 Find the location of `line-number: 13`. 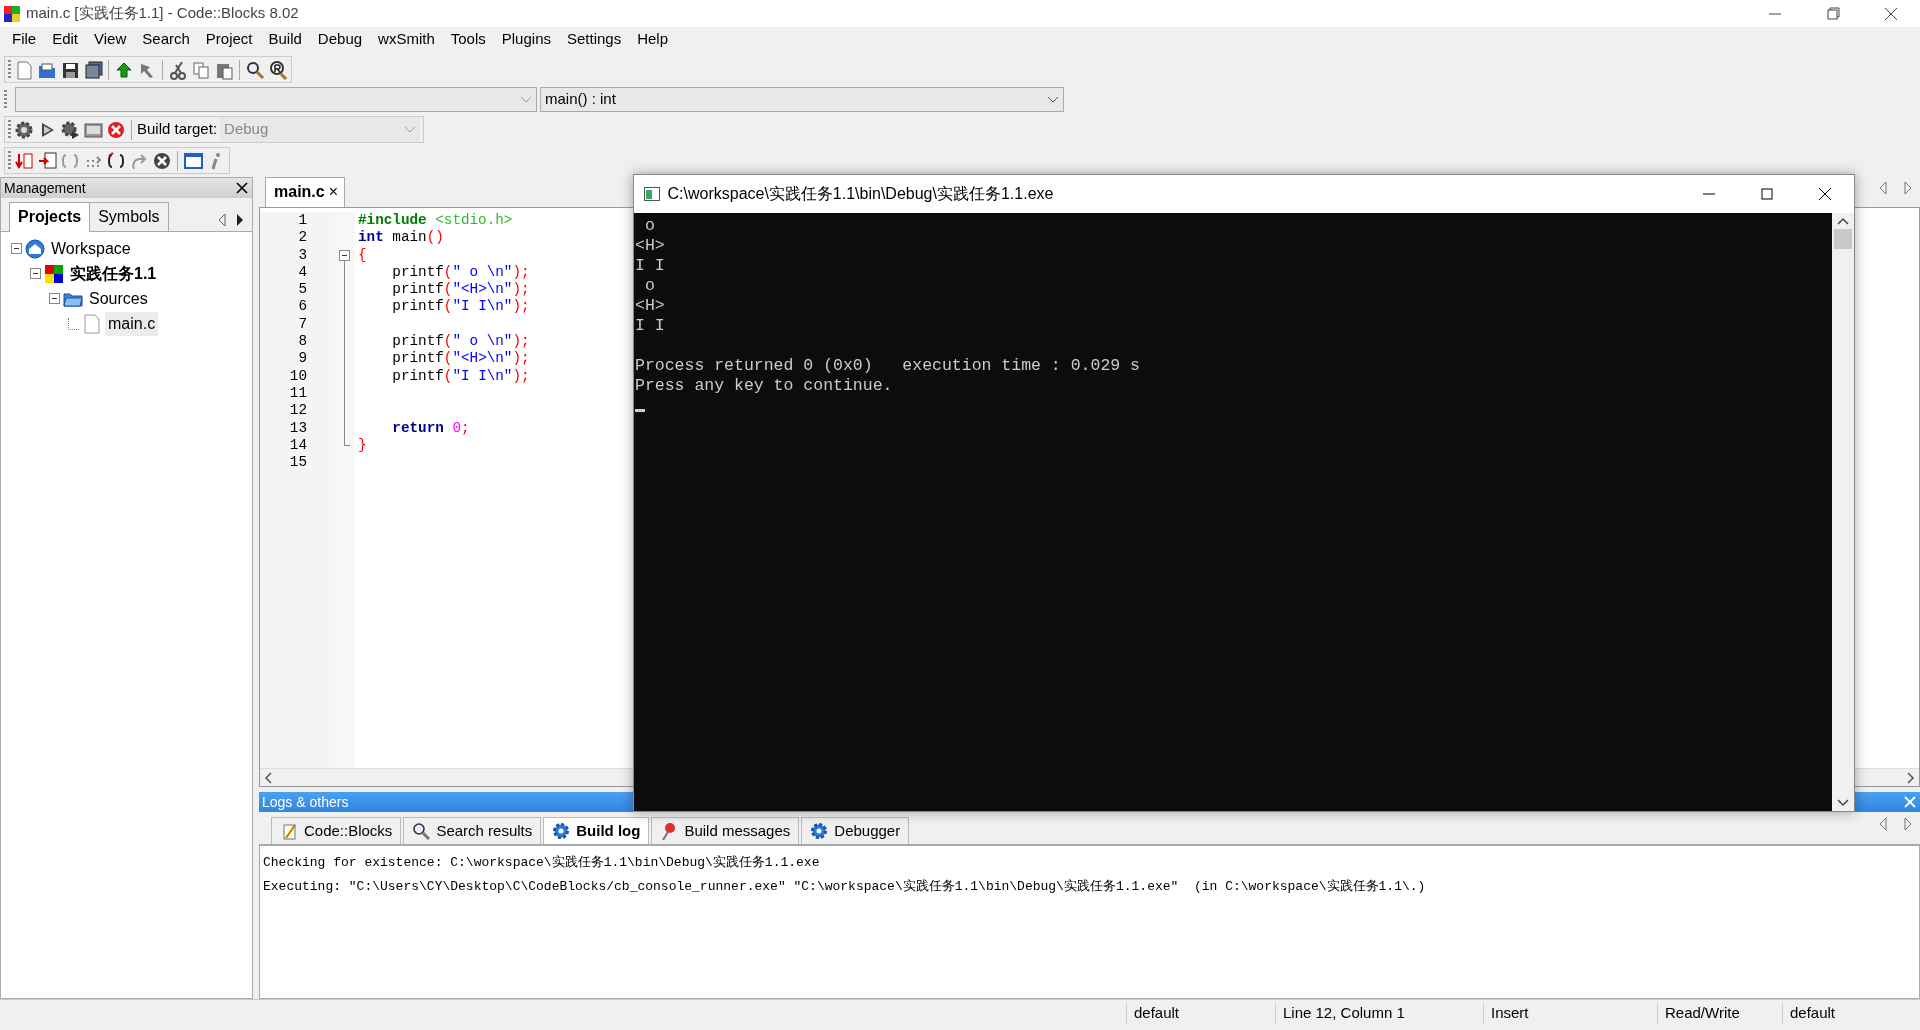

line-number: 13 is located at coordinates (297, 428).